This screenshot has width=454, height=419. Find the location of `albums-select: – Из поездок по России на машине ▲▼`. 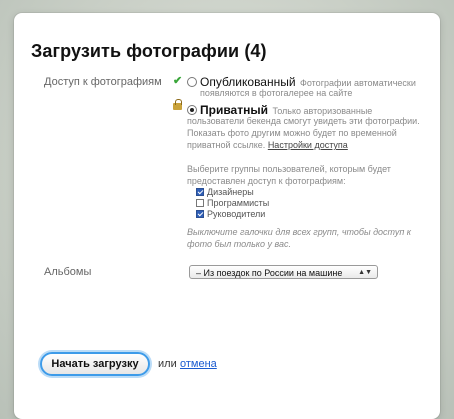

albums-select: – Из поездок по России на машине ▲▼ is located at coordinates (283, 272).